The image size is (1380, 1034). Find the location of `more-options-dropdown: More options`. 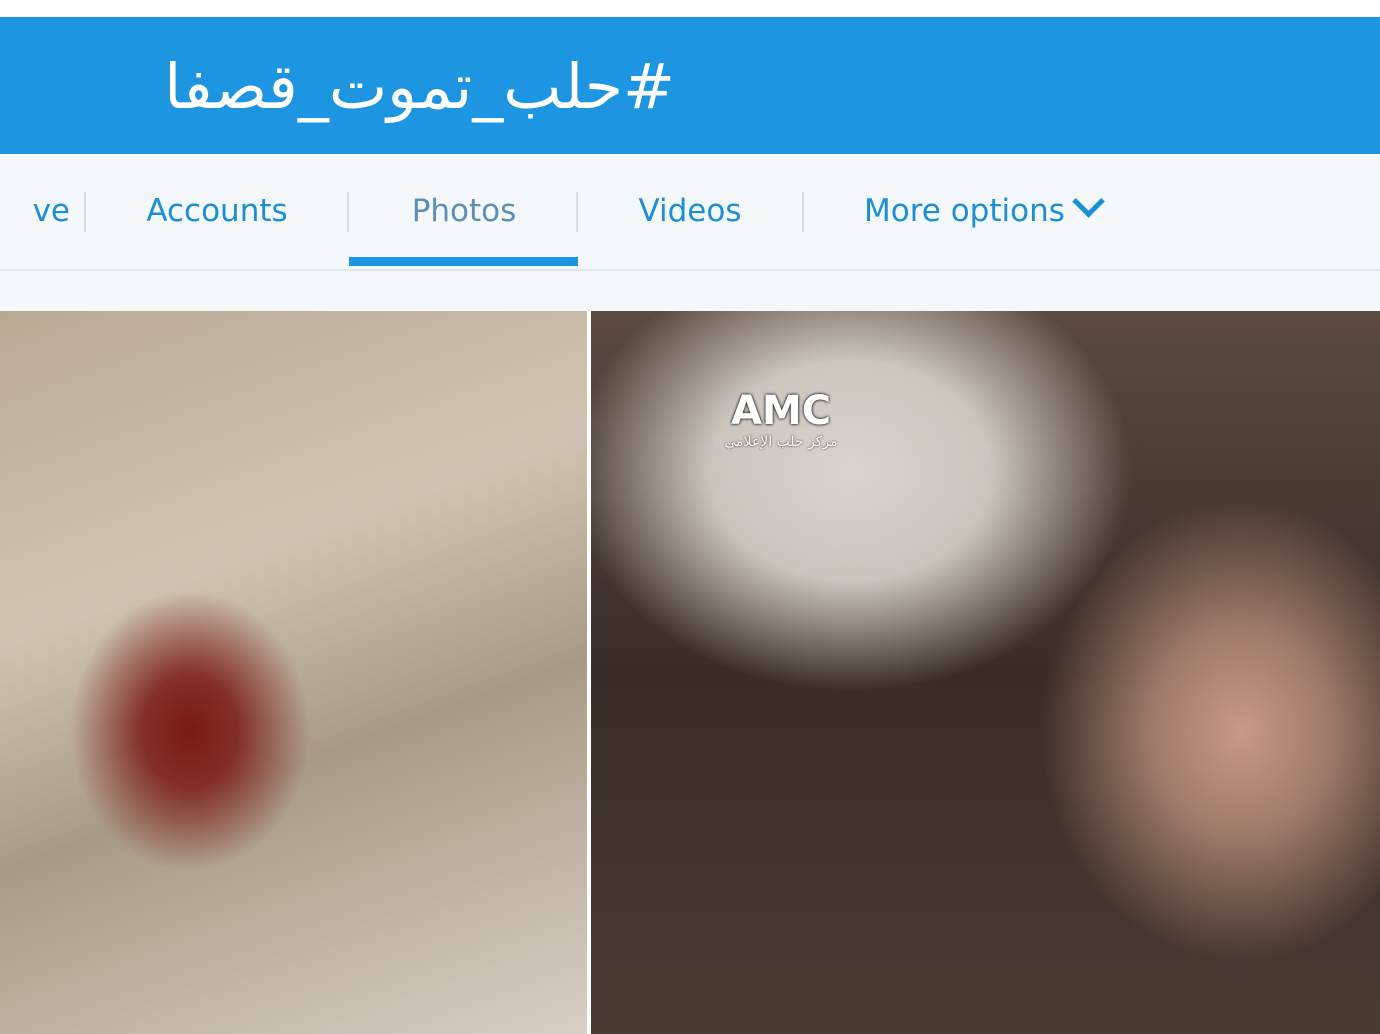

more-options-dropdown: More options is located at coordinates (992, 211).